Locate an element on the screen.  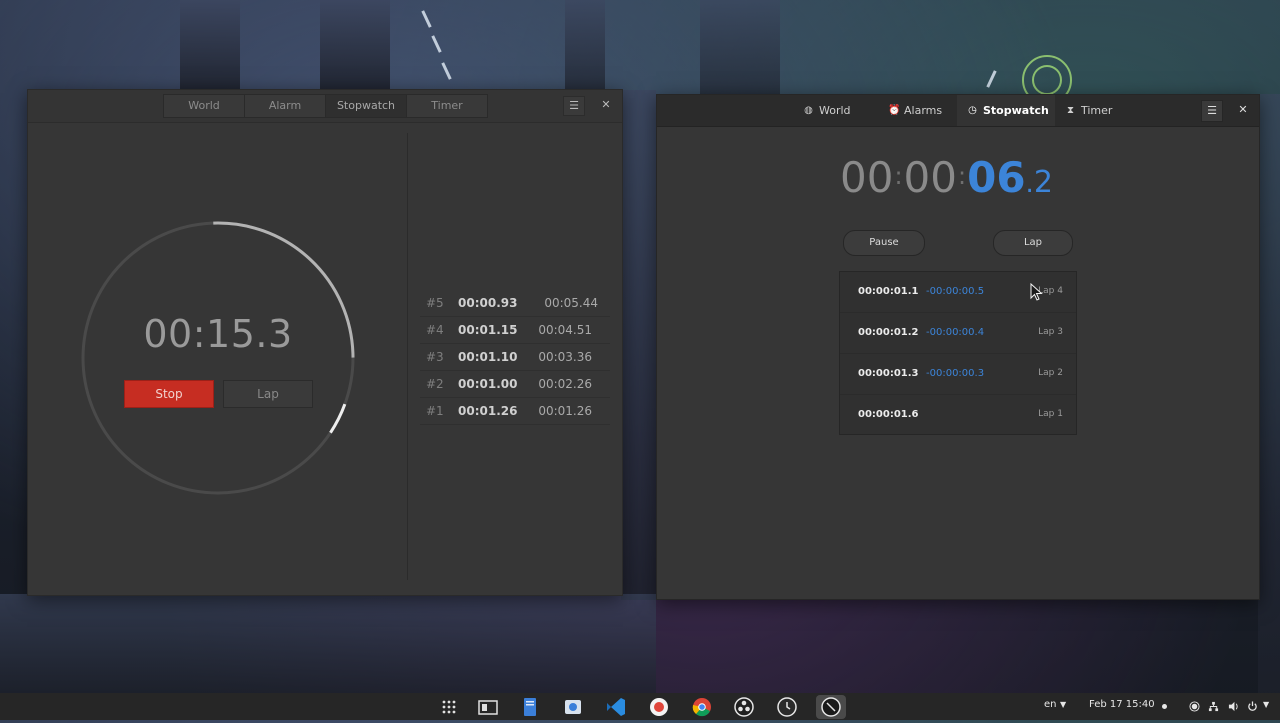
lap-time: 00:00:01.2 is located at coordinates (888, 332).